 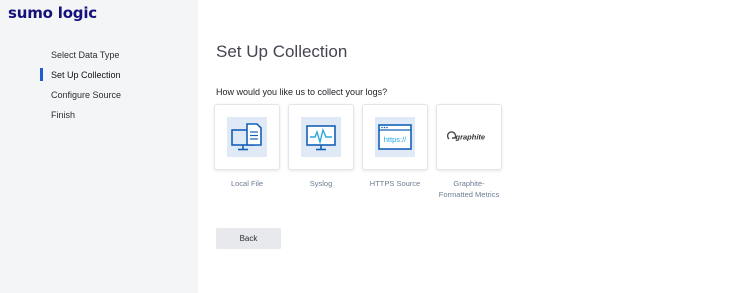 What do you see at coordinates (85, 55) in the screenshot?
I see `step-label: Select Data Type` at bounding box center [85, 55].